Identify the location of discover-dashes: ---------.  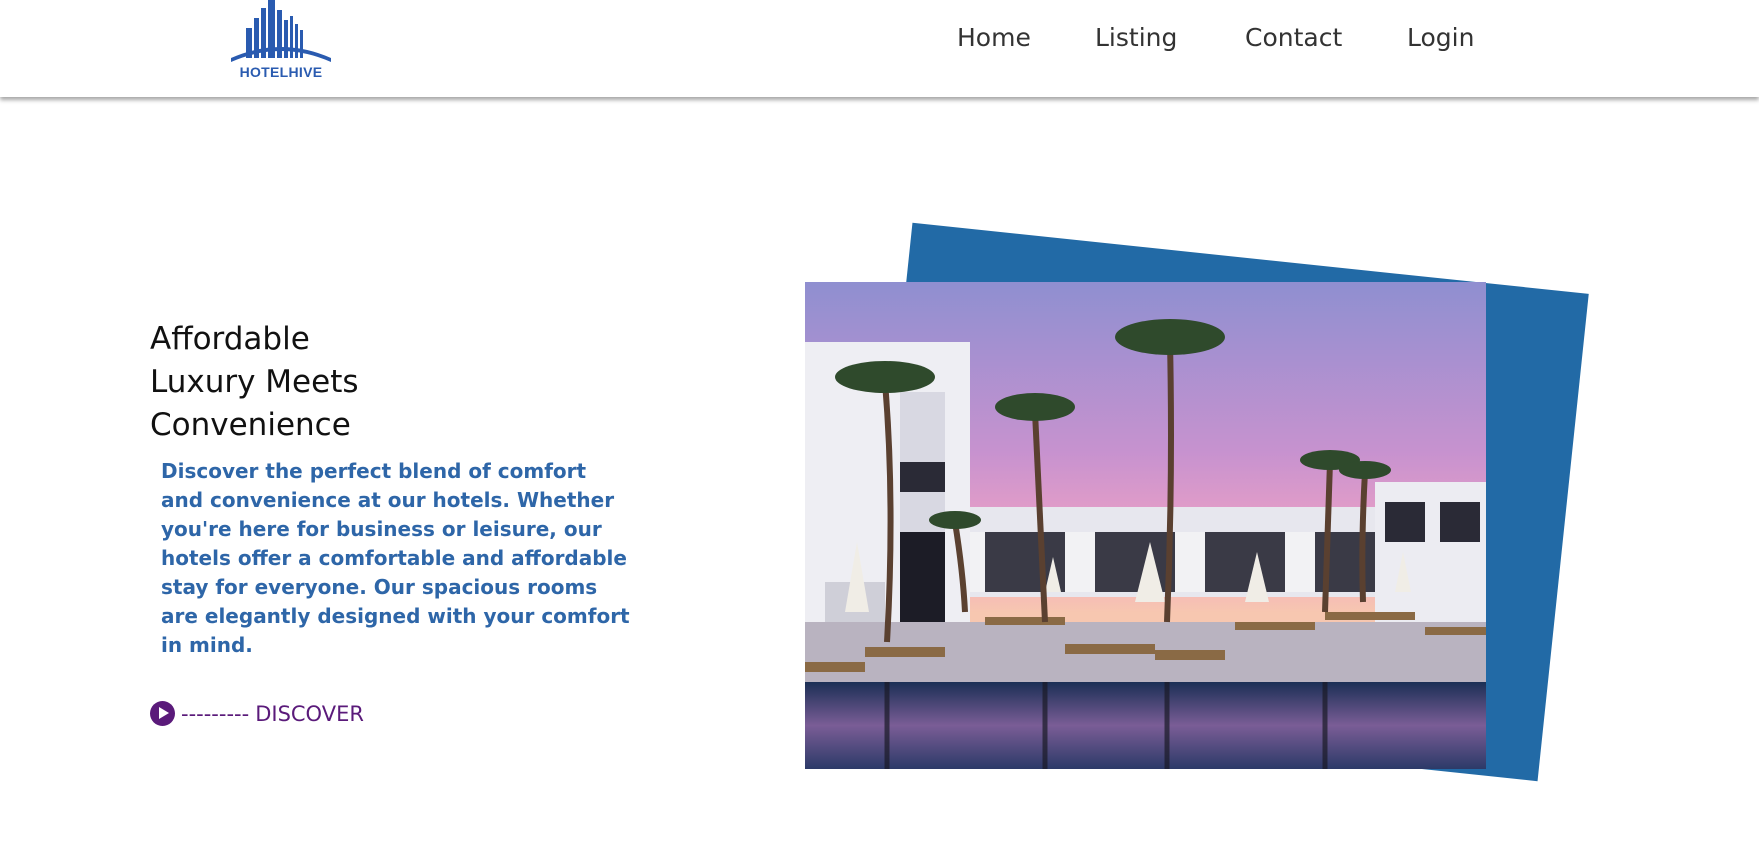
(215, 713).